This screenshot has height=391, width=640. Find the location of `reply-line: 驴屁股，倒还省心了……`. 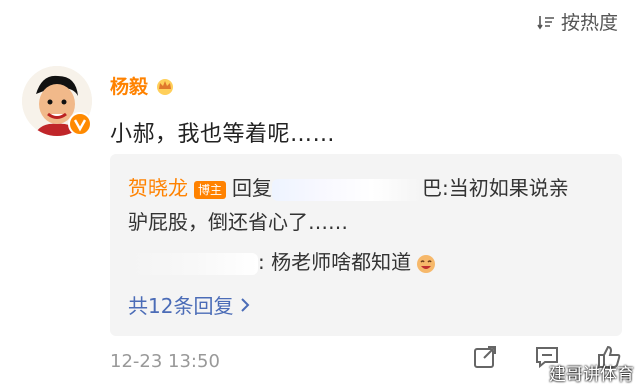

reply-line: 驴屁股，倒还省心了…… is located at coordinates (238, 220).